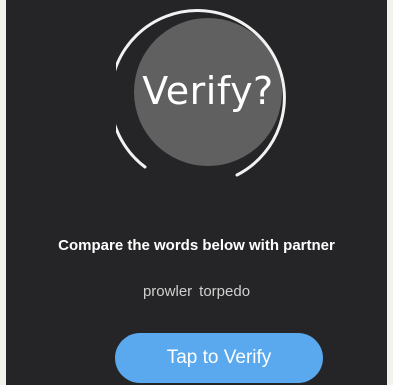 This screenshot has height=385, width=393. What do you see at coordinates (219, 358) in the screenshot?
I see `tap-to-verify-button: Tap to Verify` at bounding box center [219, 358].